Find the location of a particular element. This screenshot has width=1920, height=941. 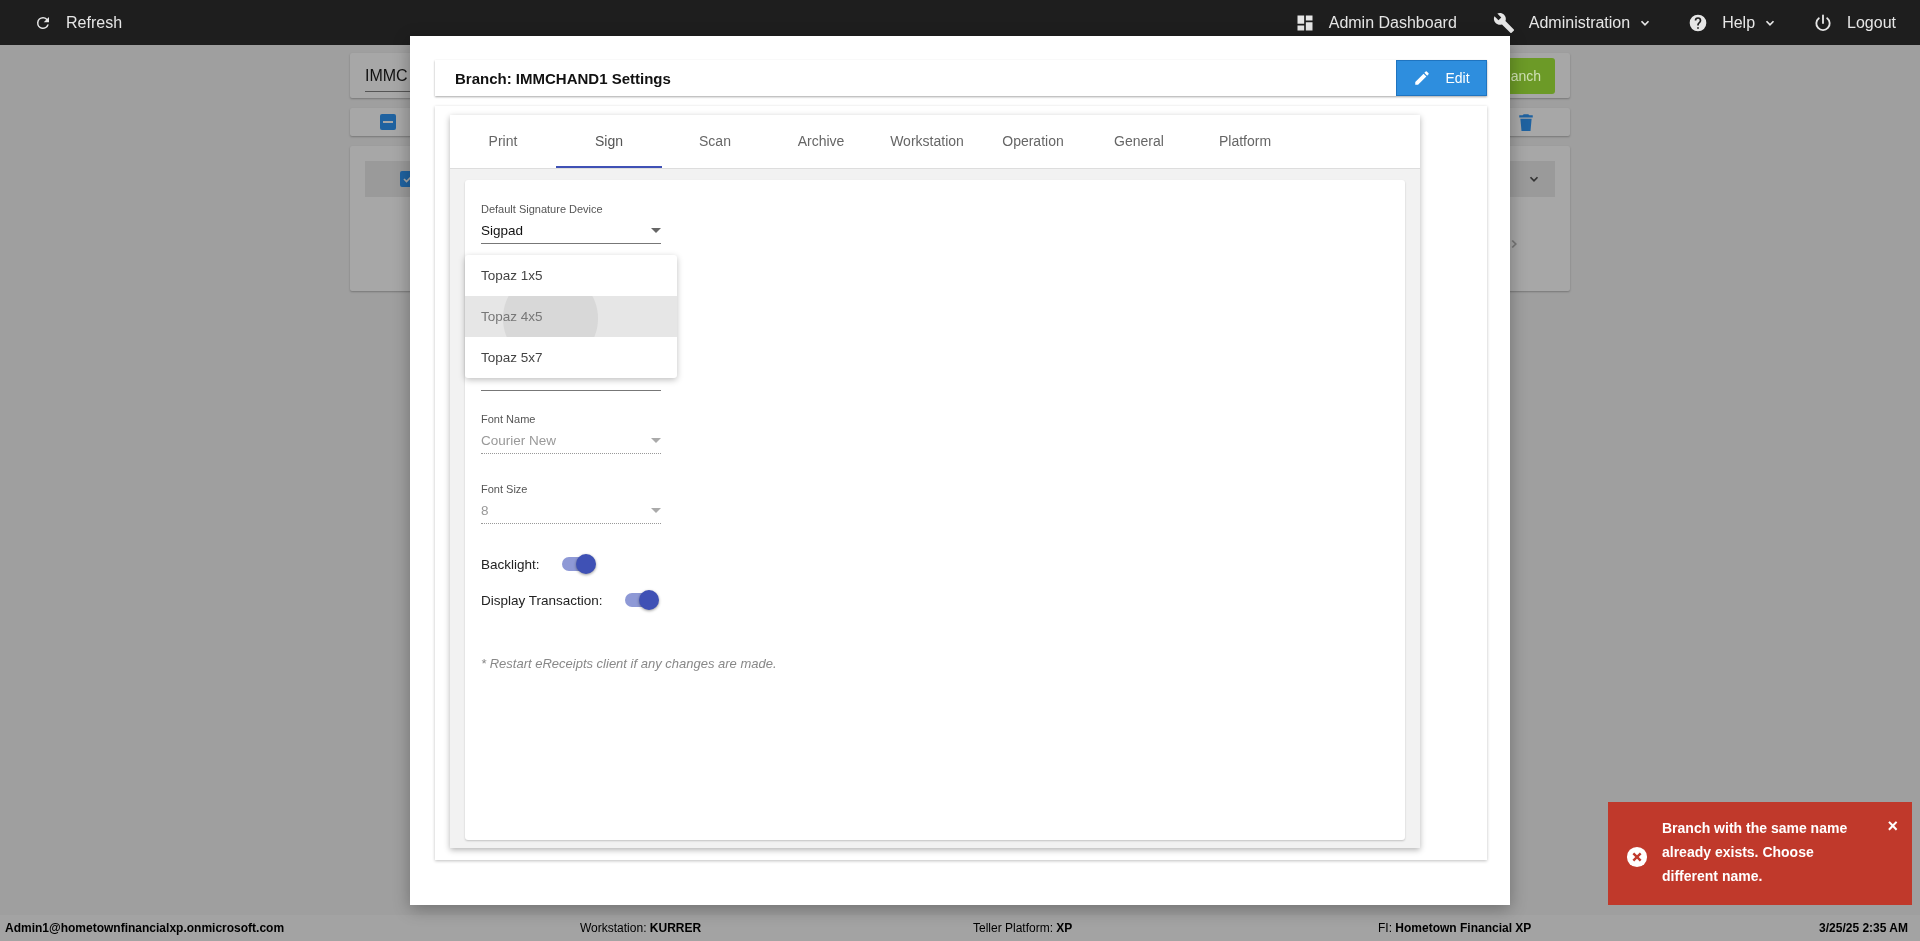

status-field: FI: Hometown Financial XP is located at coordinates (1599, 928).